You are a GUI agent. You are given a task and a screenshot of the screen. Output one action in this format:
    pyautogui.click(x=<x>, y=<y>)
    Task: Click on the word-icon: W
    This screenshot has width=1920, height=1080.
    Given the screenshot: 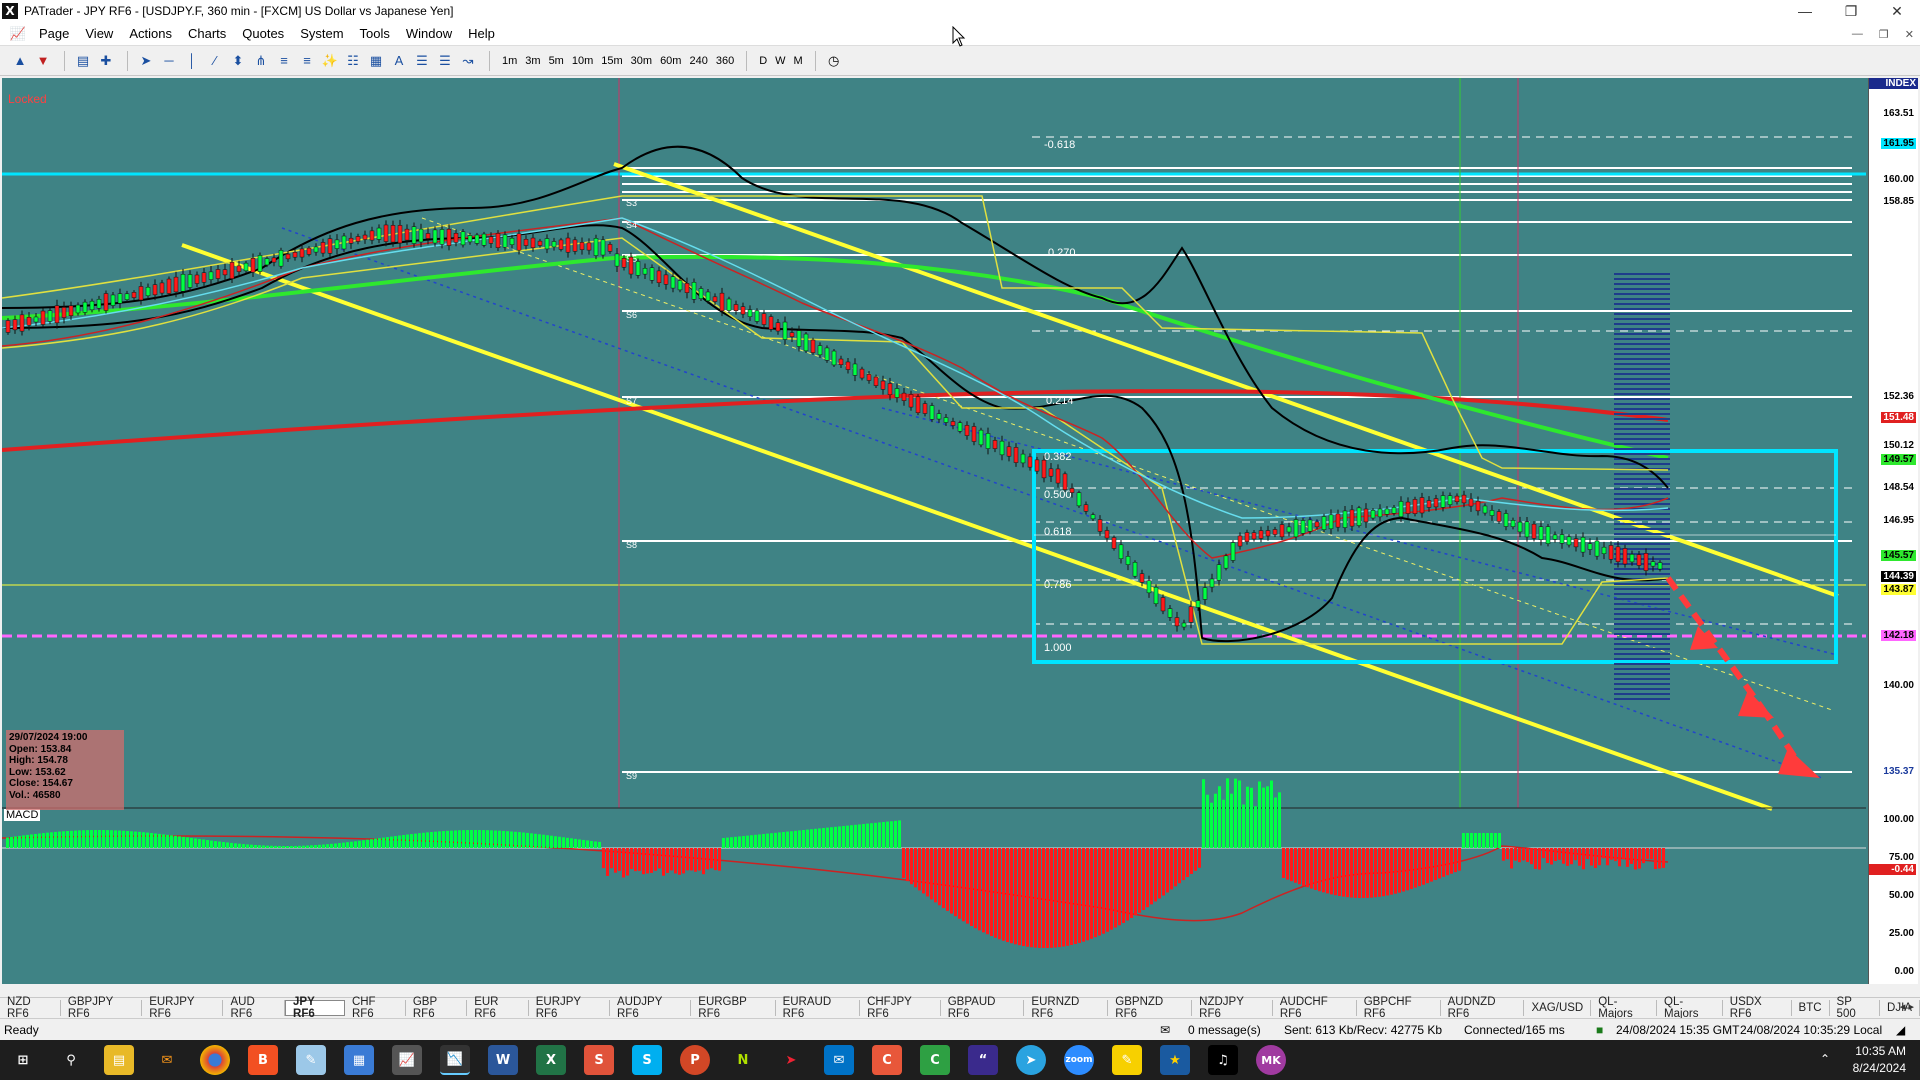 What is the action you would take?
    pyautogui.click(x=503, y=1060)
    